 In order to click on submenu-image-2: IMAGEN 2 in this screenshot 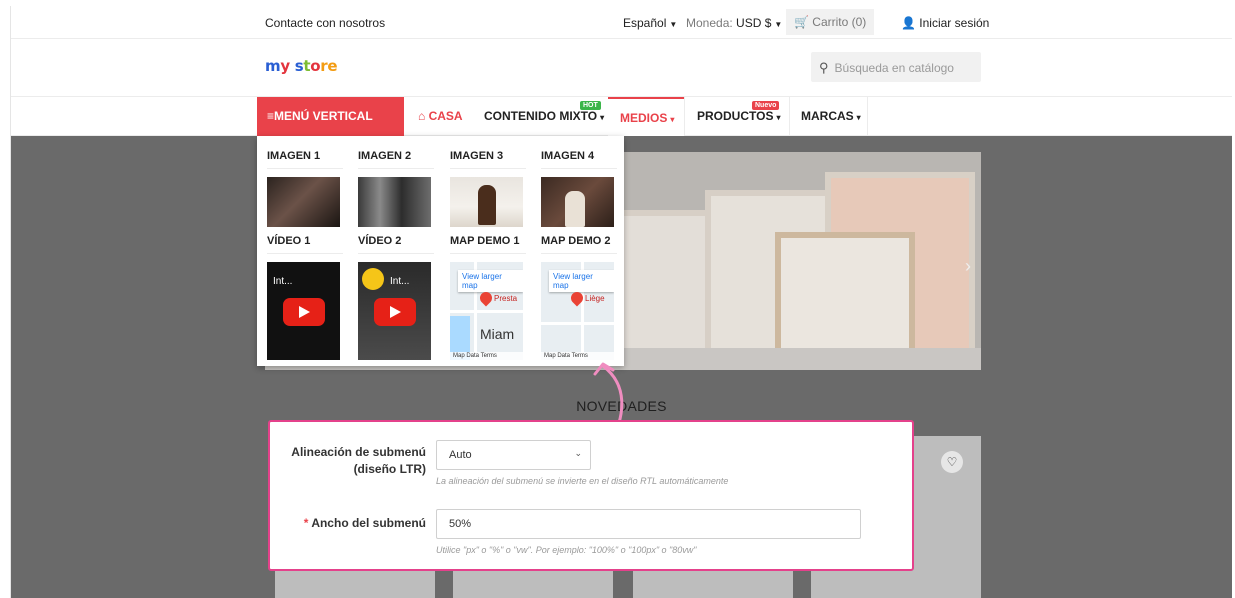, I will do `click(396, 188)`.